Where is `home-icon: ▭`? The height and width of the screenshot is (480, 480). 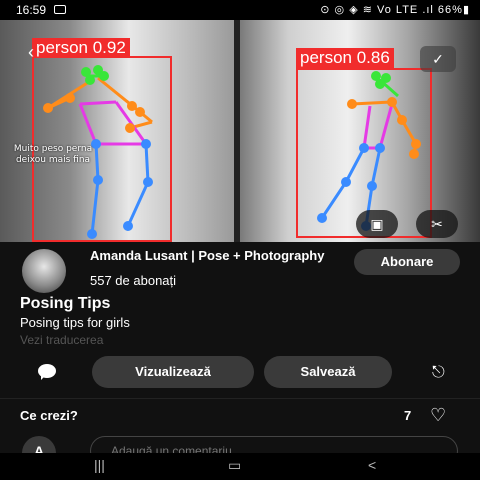
home-icon: ▭ is located at coordinates (234, 465).